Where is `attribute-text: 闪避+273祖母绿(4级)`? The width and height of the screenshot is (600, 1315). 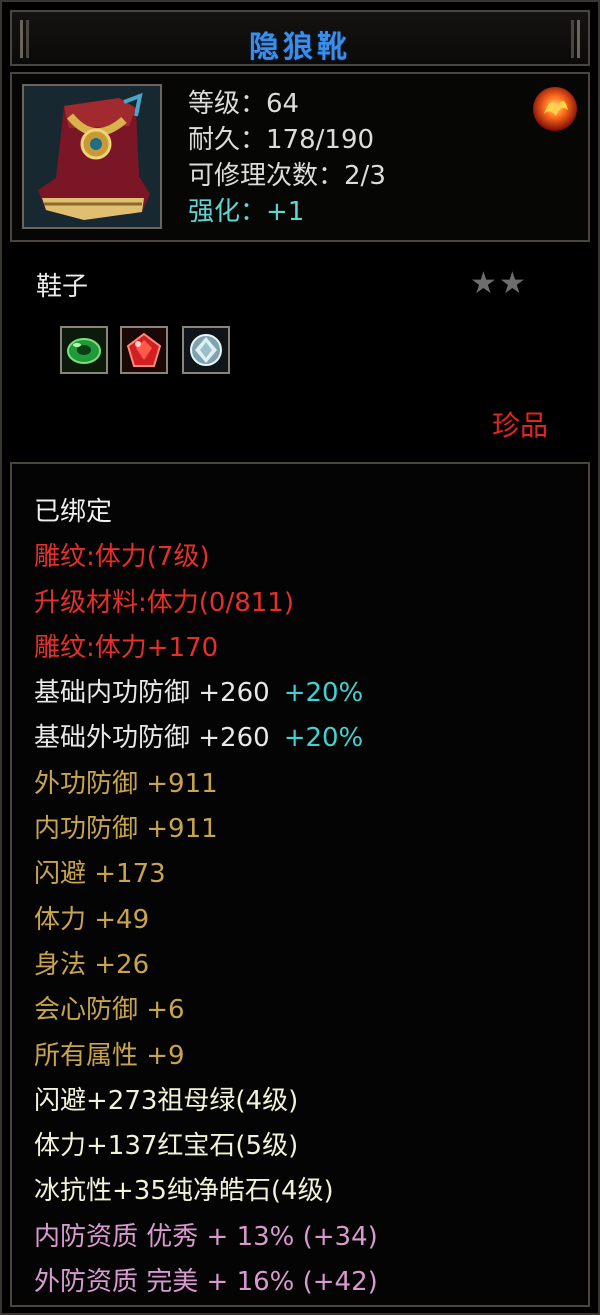 attribute-text: 闪避+273祖母绿(4级) is located at coordinates (166, 1100).